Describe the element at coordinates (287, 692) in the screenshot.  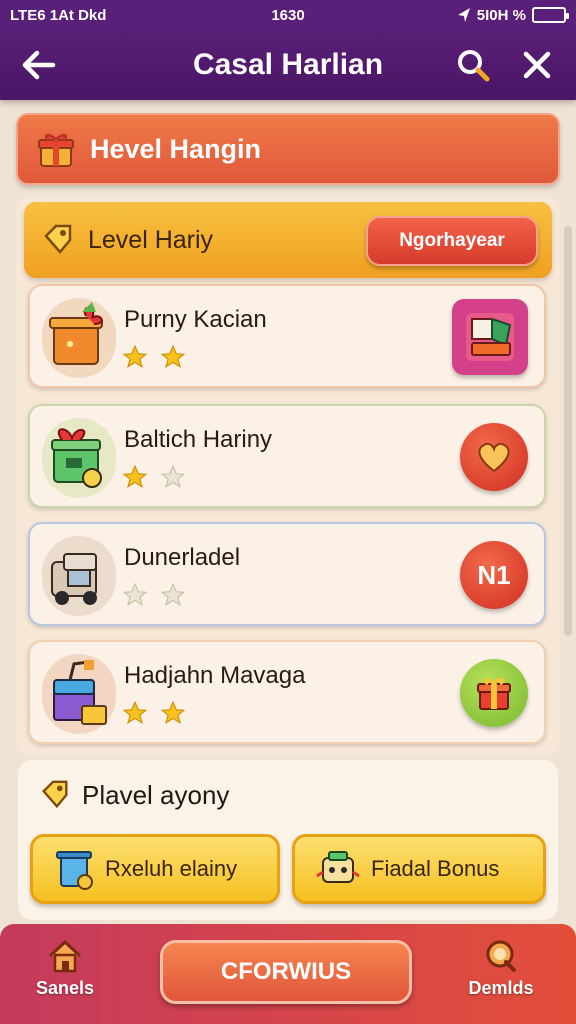
I see `list-item: Hadjahn Mavaga` at that location.